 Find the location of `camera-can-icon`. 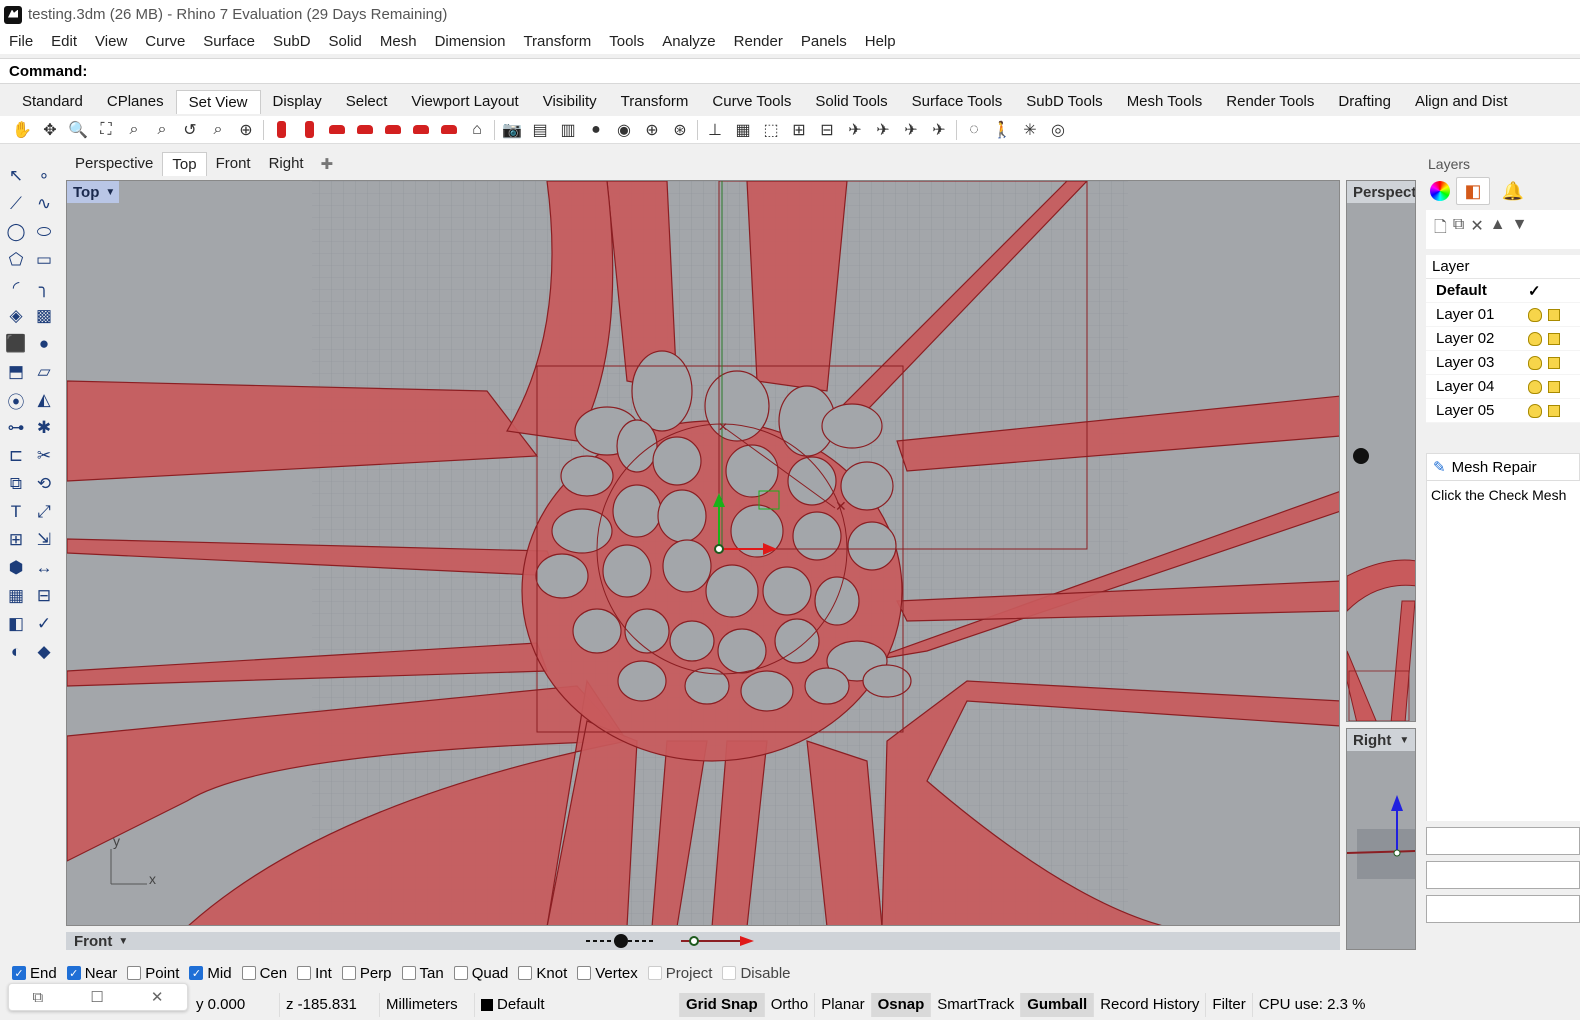

camera-can-icon is located at coordinates (281, 130).